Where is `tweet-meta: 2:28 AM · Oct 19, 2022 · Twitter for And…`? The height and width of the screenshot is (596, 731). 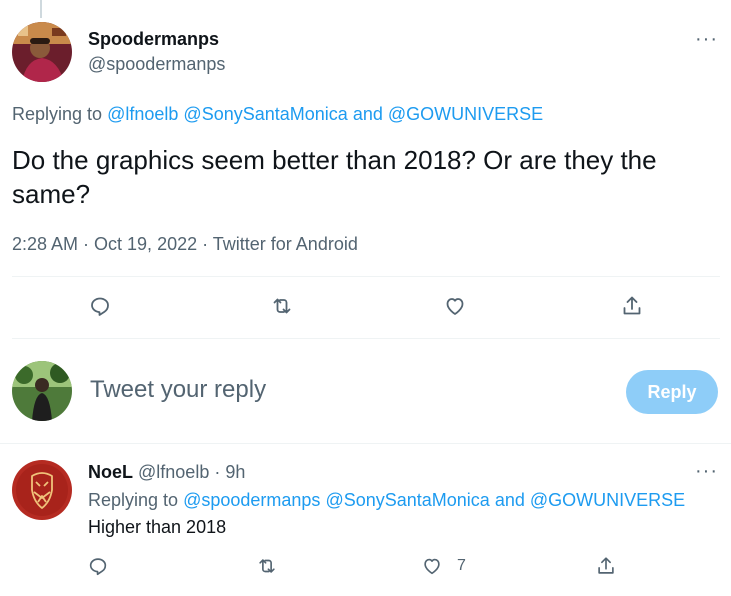 tweet-meta: 2:28 AM · Oct 19, 2022 · Twitter for And… is located at coordinates (185, 244).